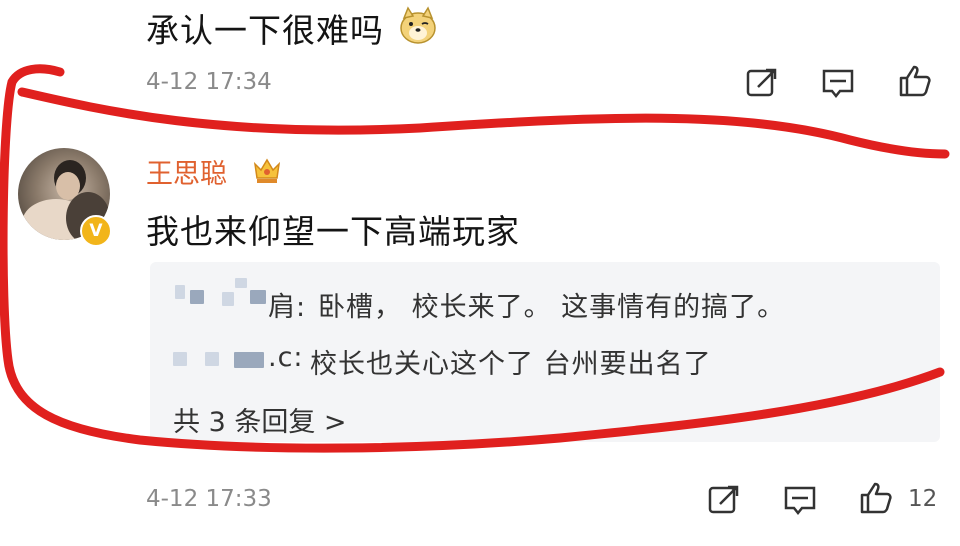 Image resolution: width=960 pixels, height=546 pixels. What do you see at coordinates (260, 419) in the screenshot?
I see `more-replies-link: 共 3 条回复 >` at bounding box center [260, 419].